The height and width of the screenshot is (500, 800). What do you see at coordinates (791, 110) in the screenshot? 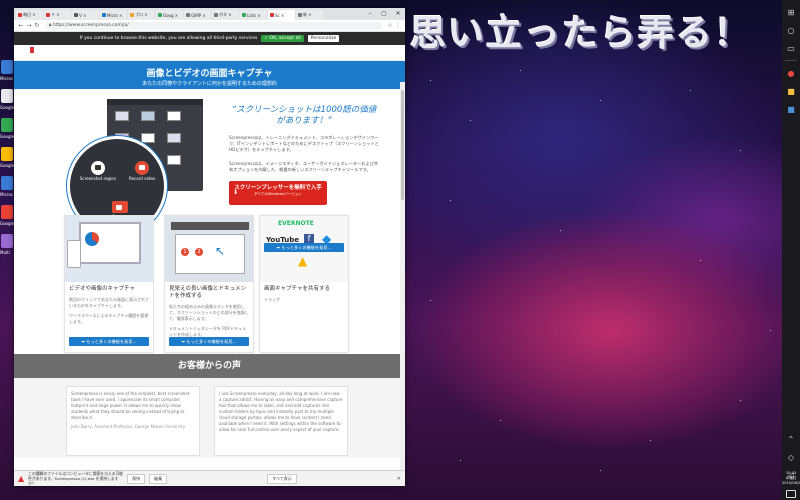
I see `app-icon: ■` at bounding box center [791, 110].